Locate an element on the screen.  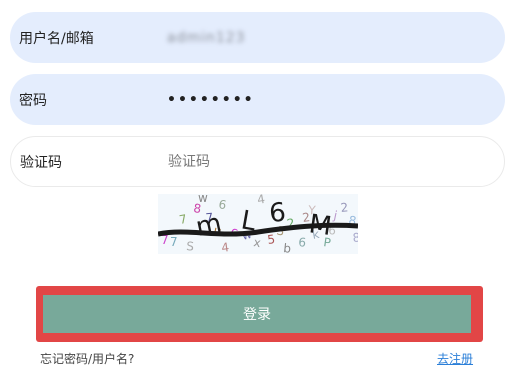
captcha-noise-char: b is located at coordinates (287, 247).